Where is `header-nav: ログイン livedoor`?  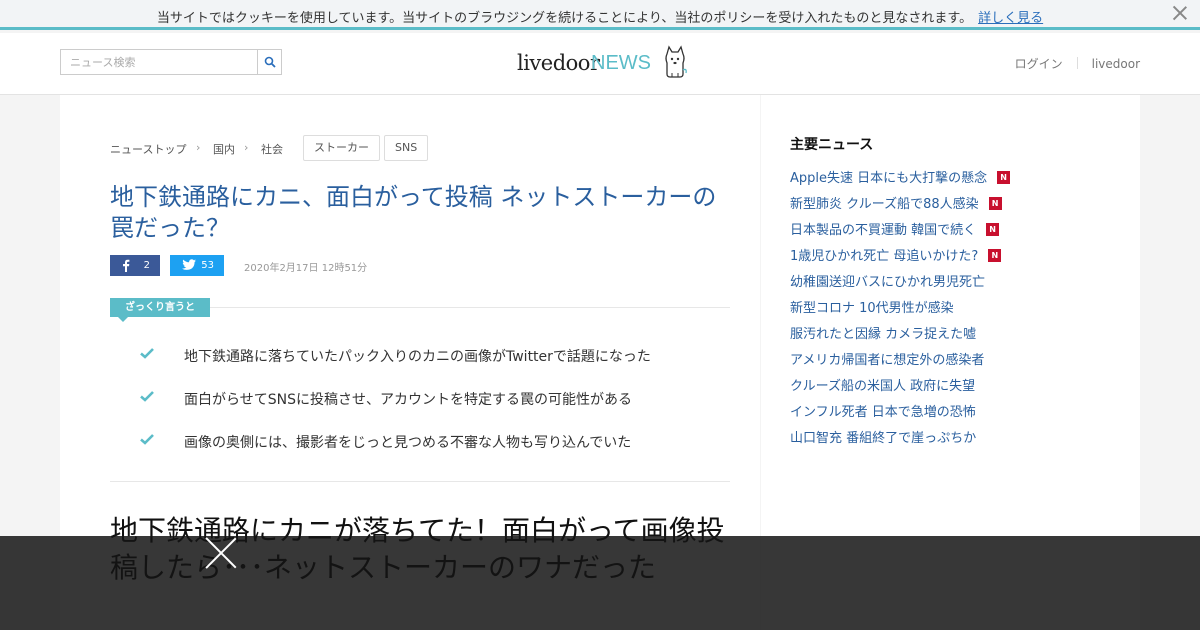
header-nav: ログイン livedoor is located at coordinates (1077, 63).